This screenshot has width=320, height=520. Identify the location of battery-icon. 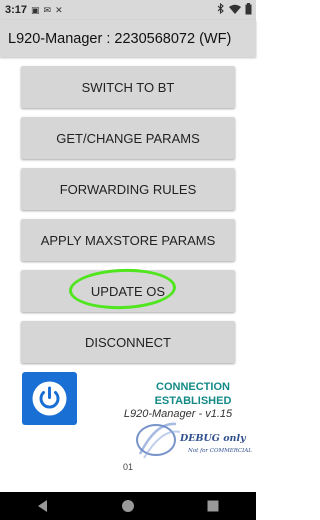
(248, 10).